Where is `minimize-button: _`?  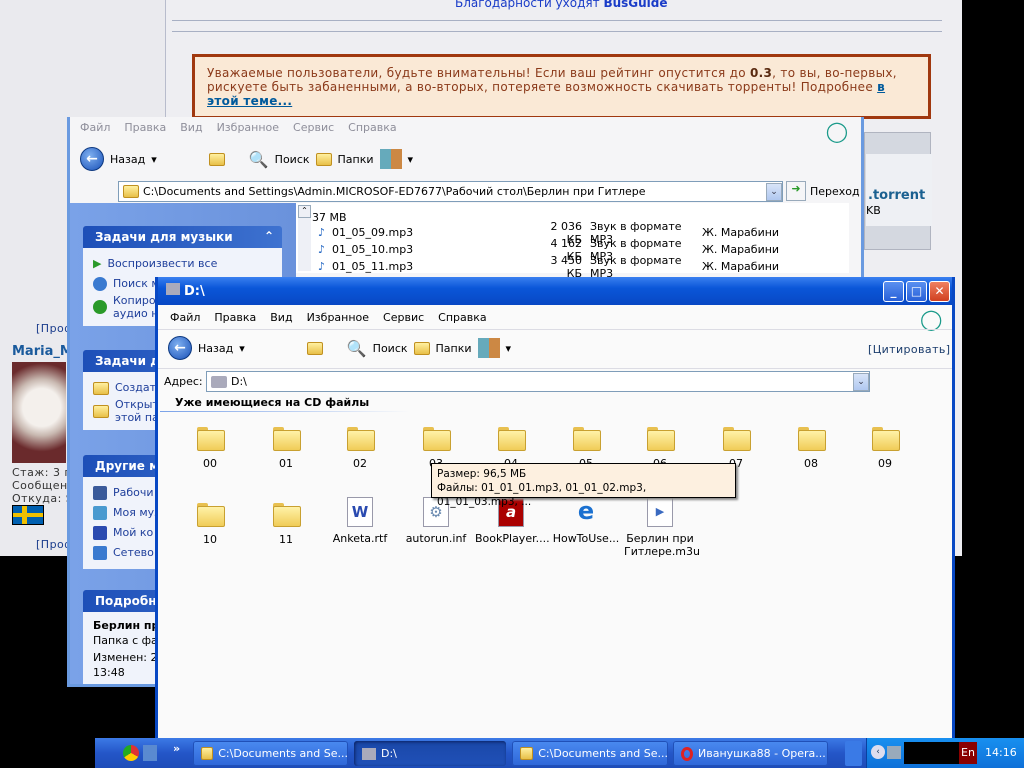
minimize-button: _ is located at coordinates (893, 291).